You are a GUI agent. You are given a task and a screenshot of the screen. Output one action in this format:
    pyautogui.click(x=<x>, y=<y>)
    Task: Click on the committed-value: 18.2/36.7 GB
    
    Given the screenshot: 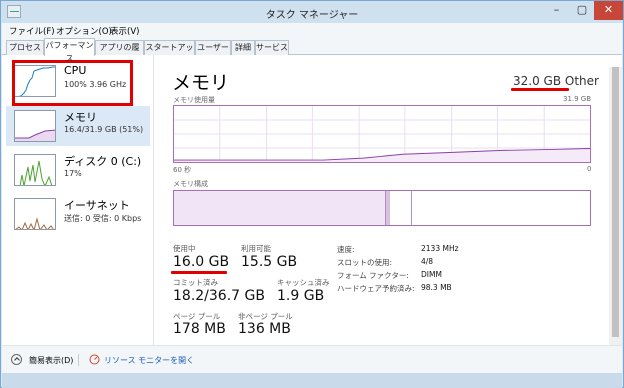 What is the action you would take?
    pyautogui.click(x=219, y=296)
    